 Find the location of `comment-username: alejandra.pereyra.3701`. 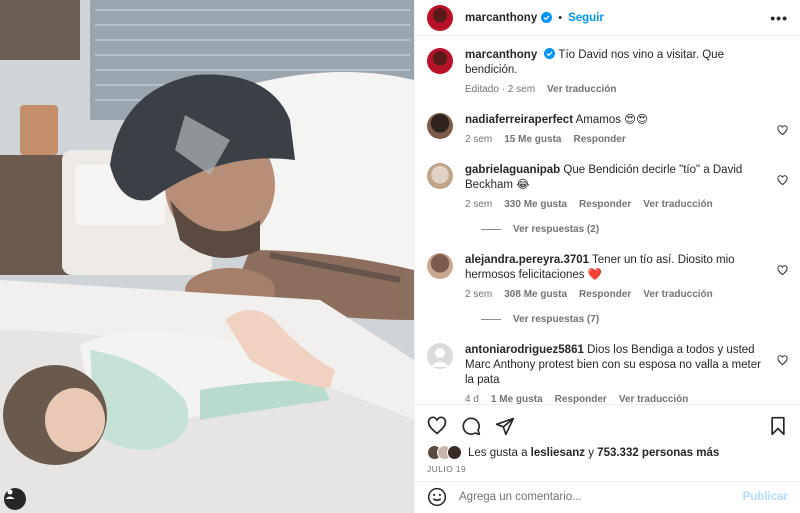

comment-username: alejandra.pereyra.3701 is located at coordinates (527, 260).